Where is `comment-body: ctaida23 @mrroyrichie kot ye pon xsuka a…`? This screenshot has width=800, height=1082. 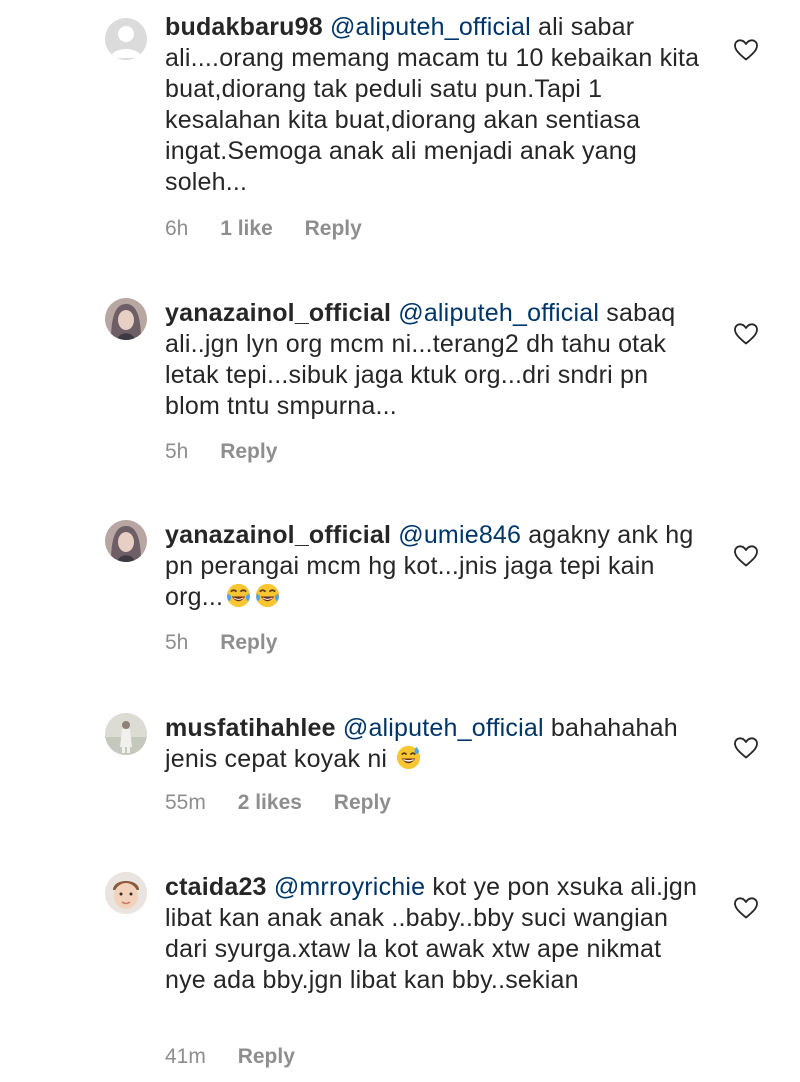
comment-body: ctaida23 @mrroyrichie kot ye pon xsuka a… is located at coordinates (435, 934).